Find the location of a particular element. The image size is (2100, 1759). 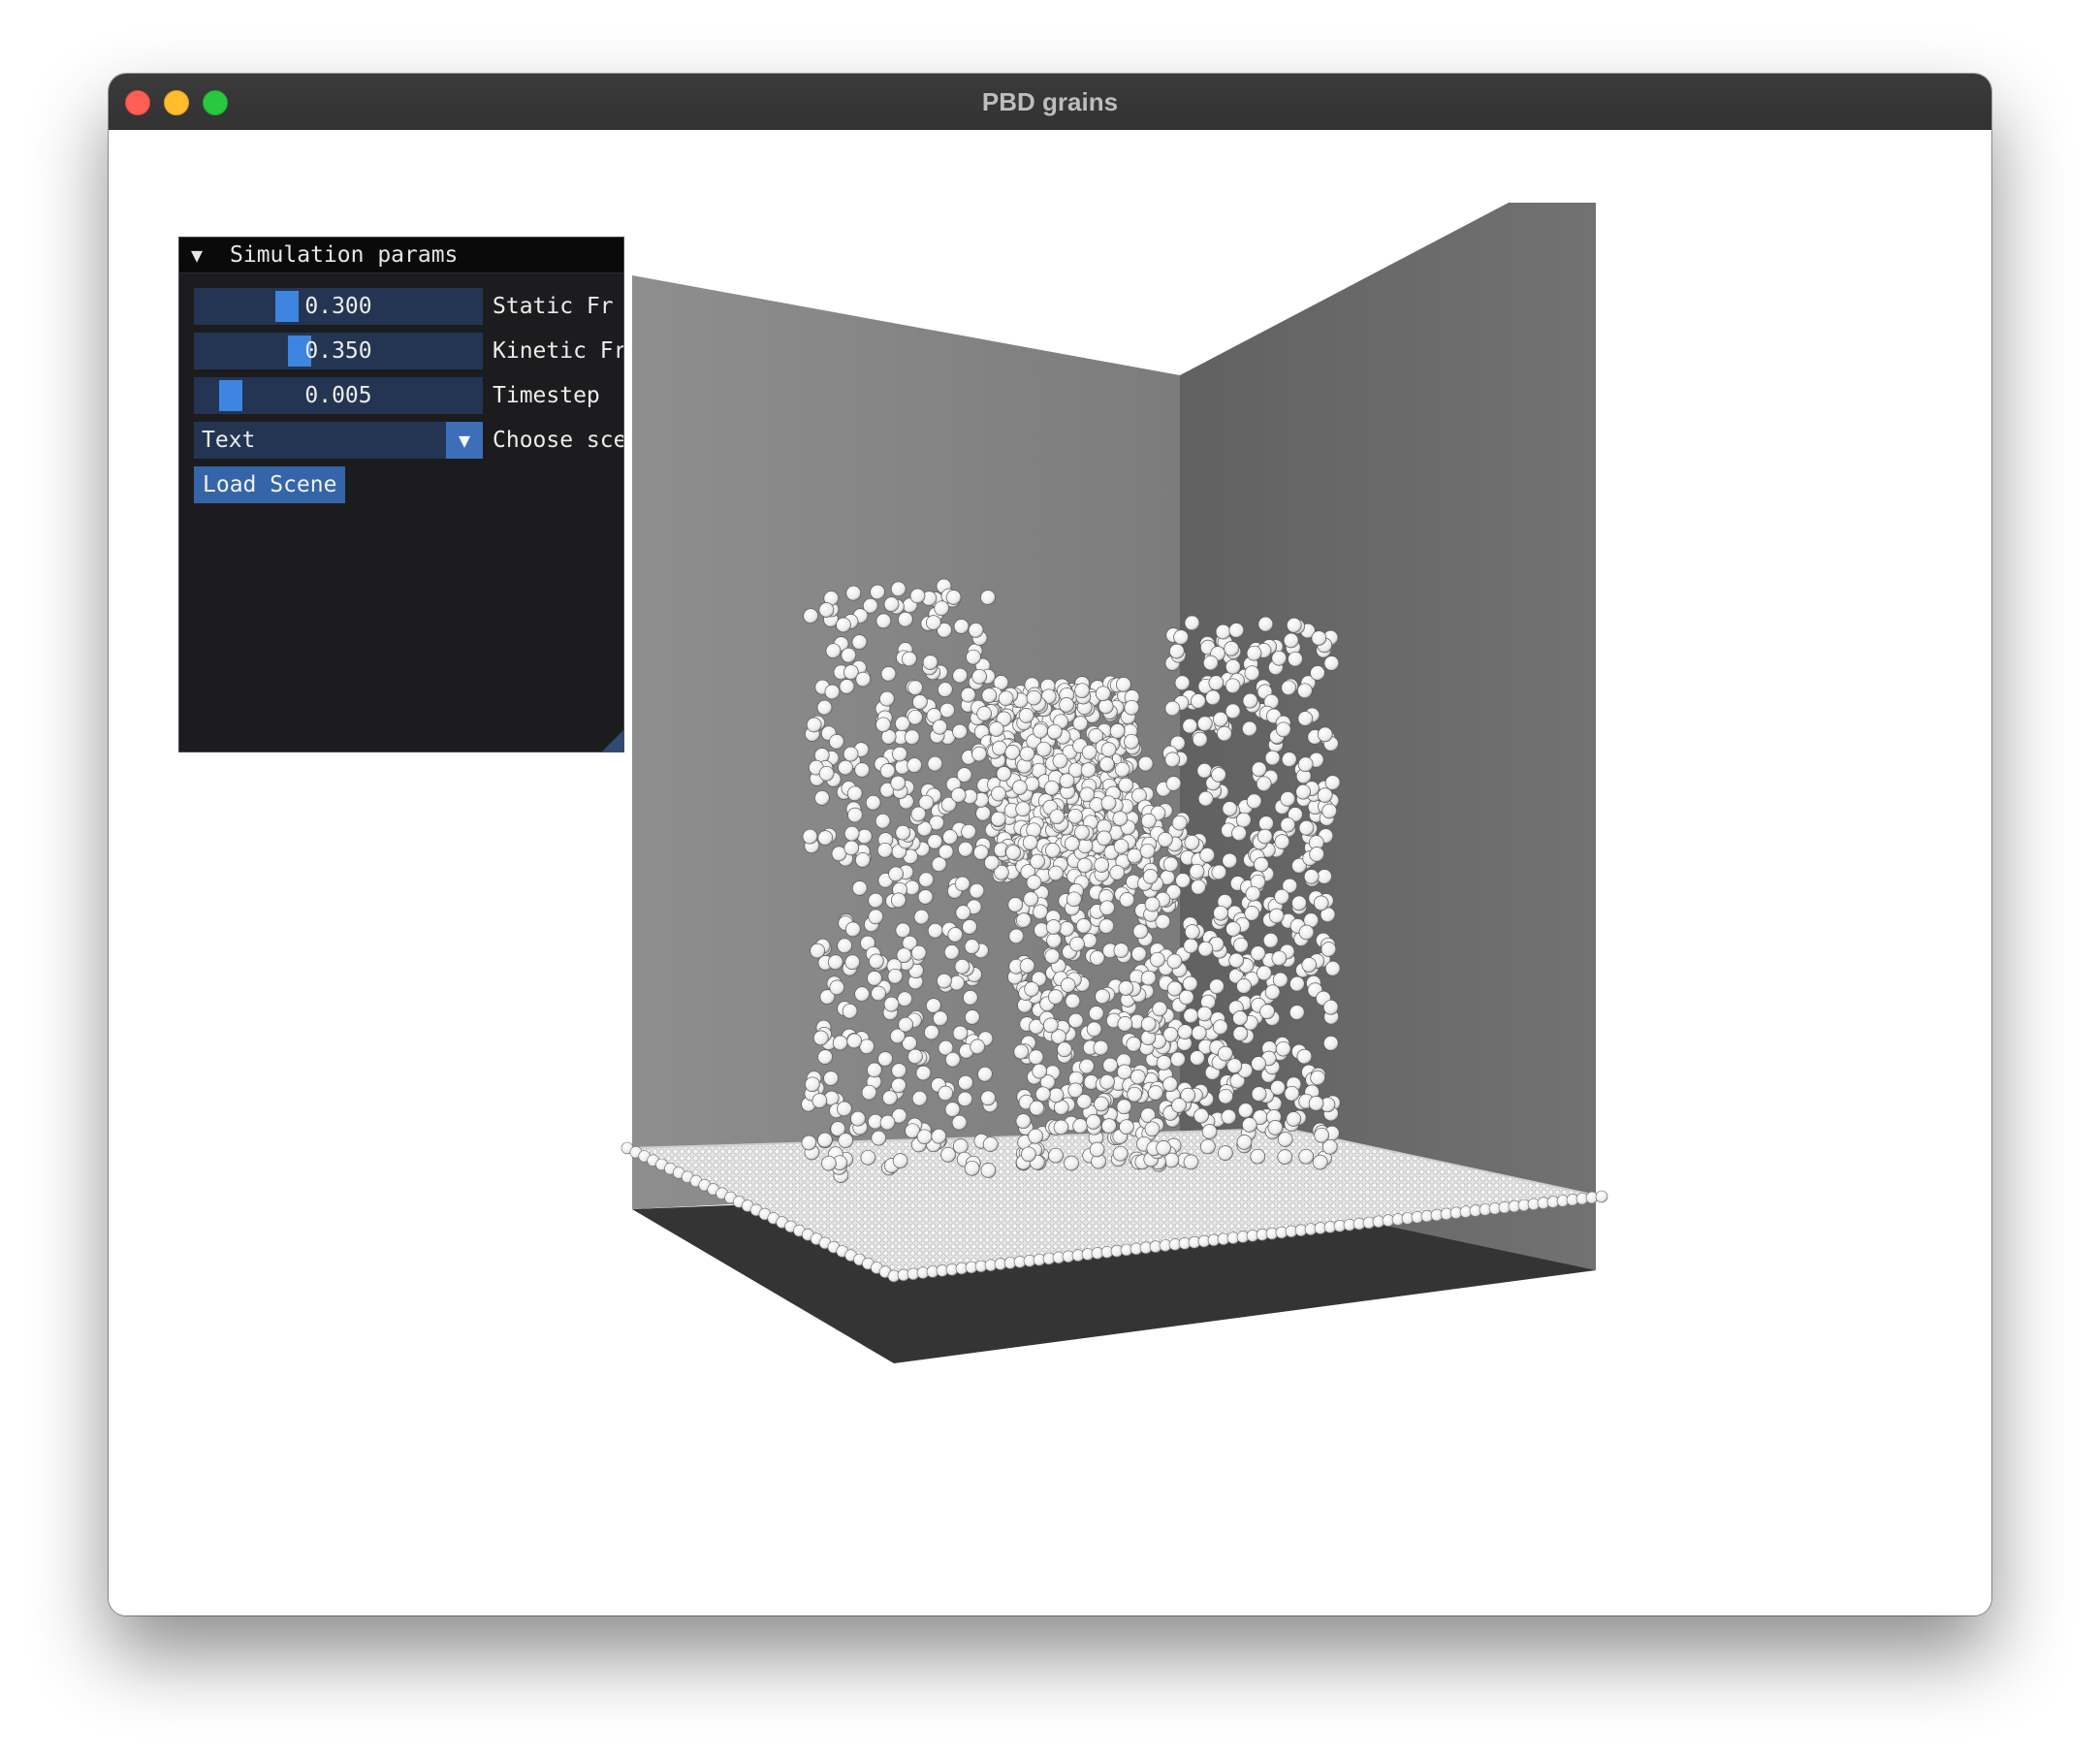

static-friction-row: 0.300 Static Fr is located at coordinates (408, 306).